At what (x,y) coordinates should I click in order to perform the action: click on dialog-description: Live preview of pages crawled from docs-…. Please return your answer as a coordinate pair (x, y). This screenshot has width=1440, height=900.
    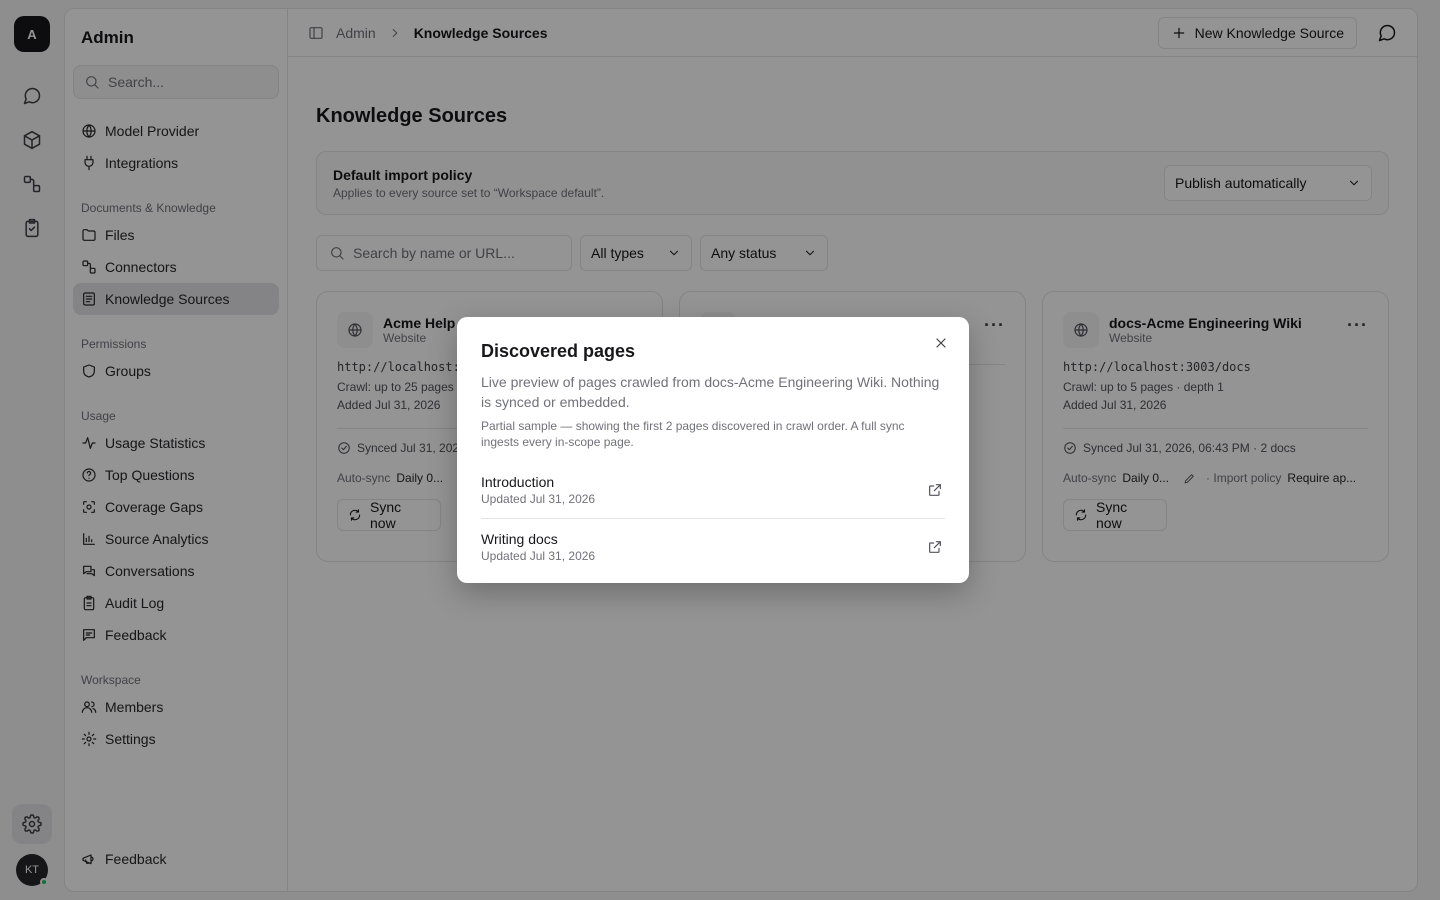
    Looking at the image, I should click on (710, 392).